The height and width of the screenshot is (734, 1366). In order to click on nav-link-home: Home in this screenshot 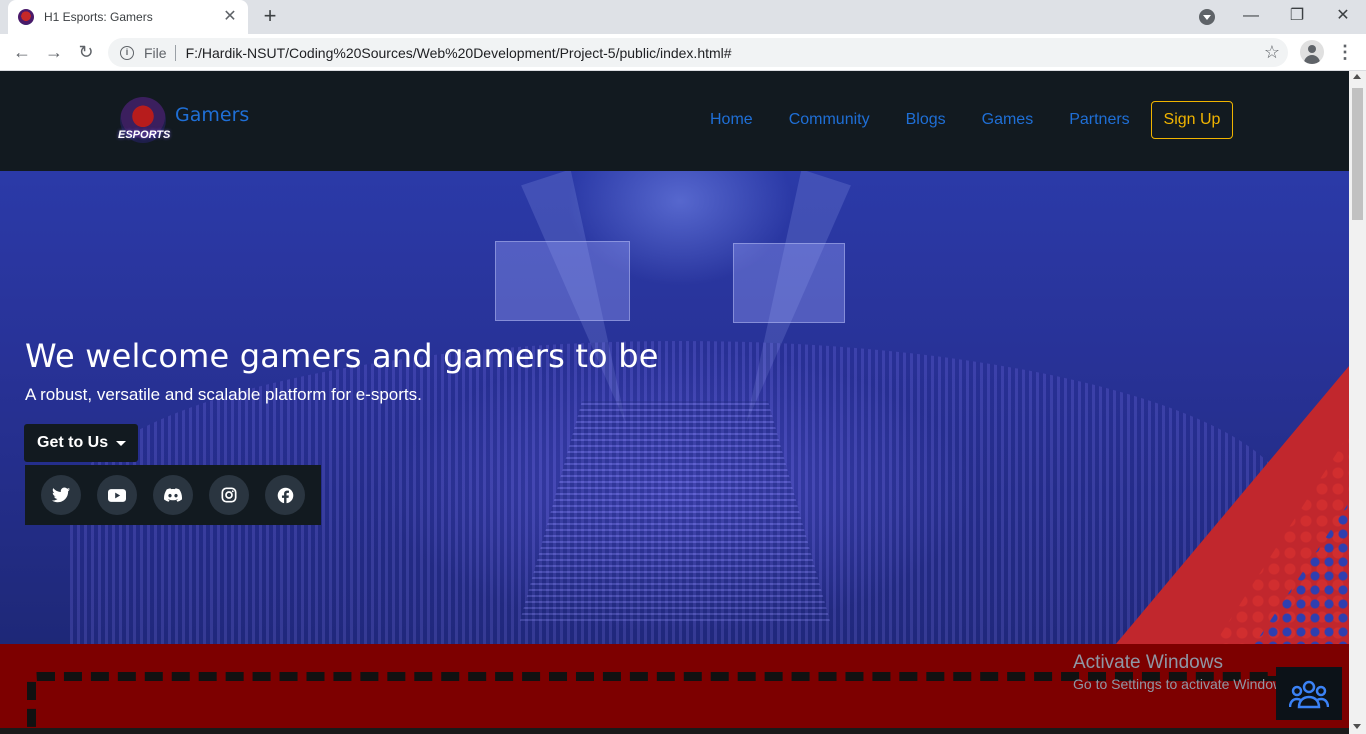, I will do `click(731, 120)`.